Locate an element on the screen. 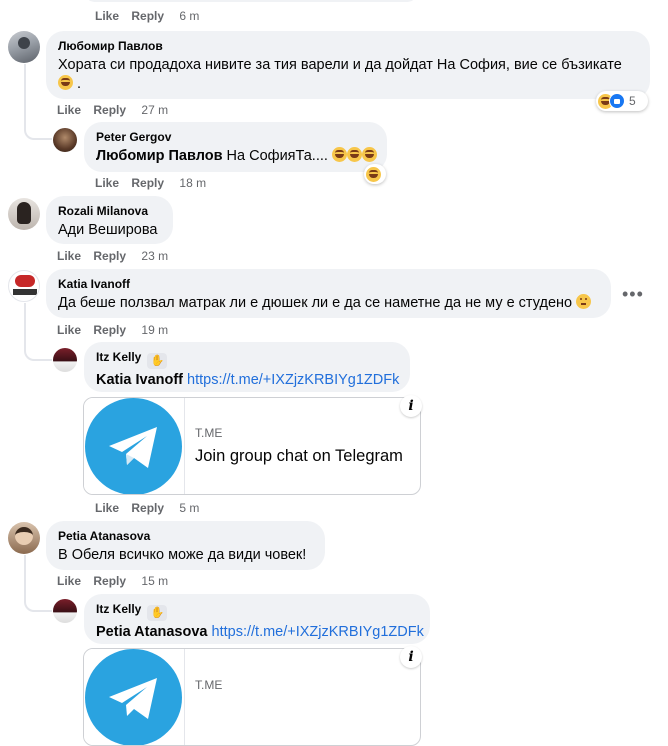 This screenshot has height=746, width=668. comment-author: Любомир Павлов is located at coordinates (348, 46).